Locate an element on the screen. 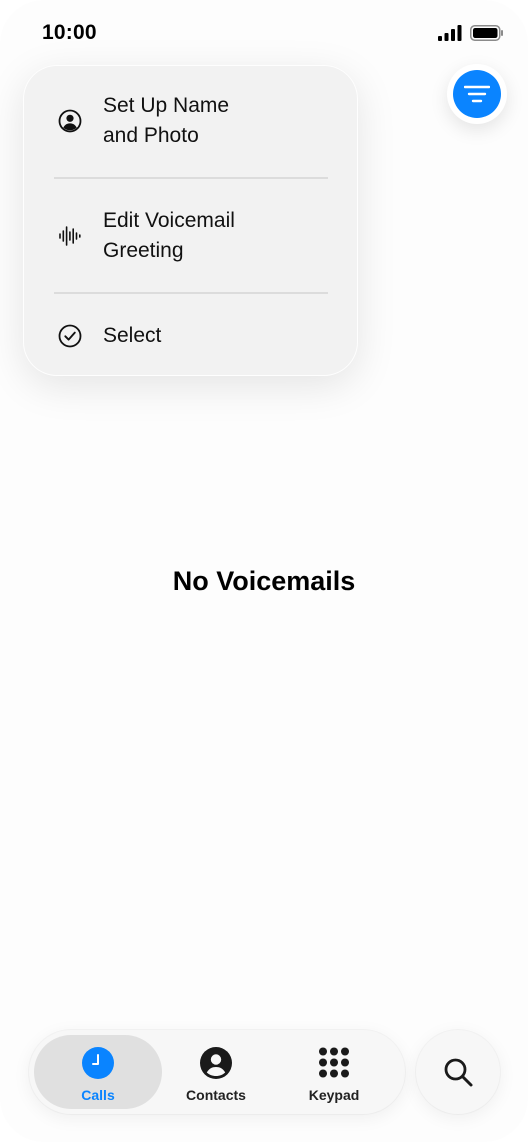 The image size is (528, 1142). menu-item-set-up-name-and-photo: Set Up Name and Photo is located at coordinates (190, 121).